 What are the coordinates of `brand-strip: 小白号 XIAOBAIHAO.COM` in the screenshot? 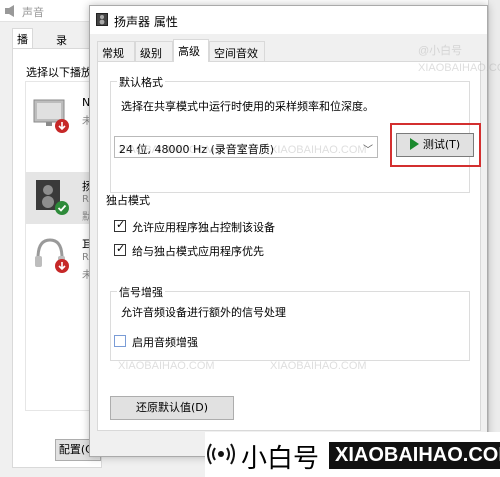 It's located at (352, 454).